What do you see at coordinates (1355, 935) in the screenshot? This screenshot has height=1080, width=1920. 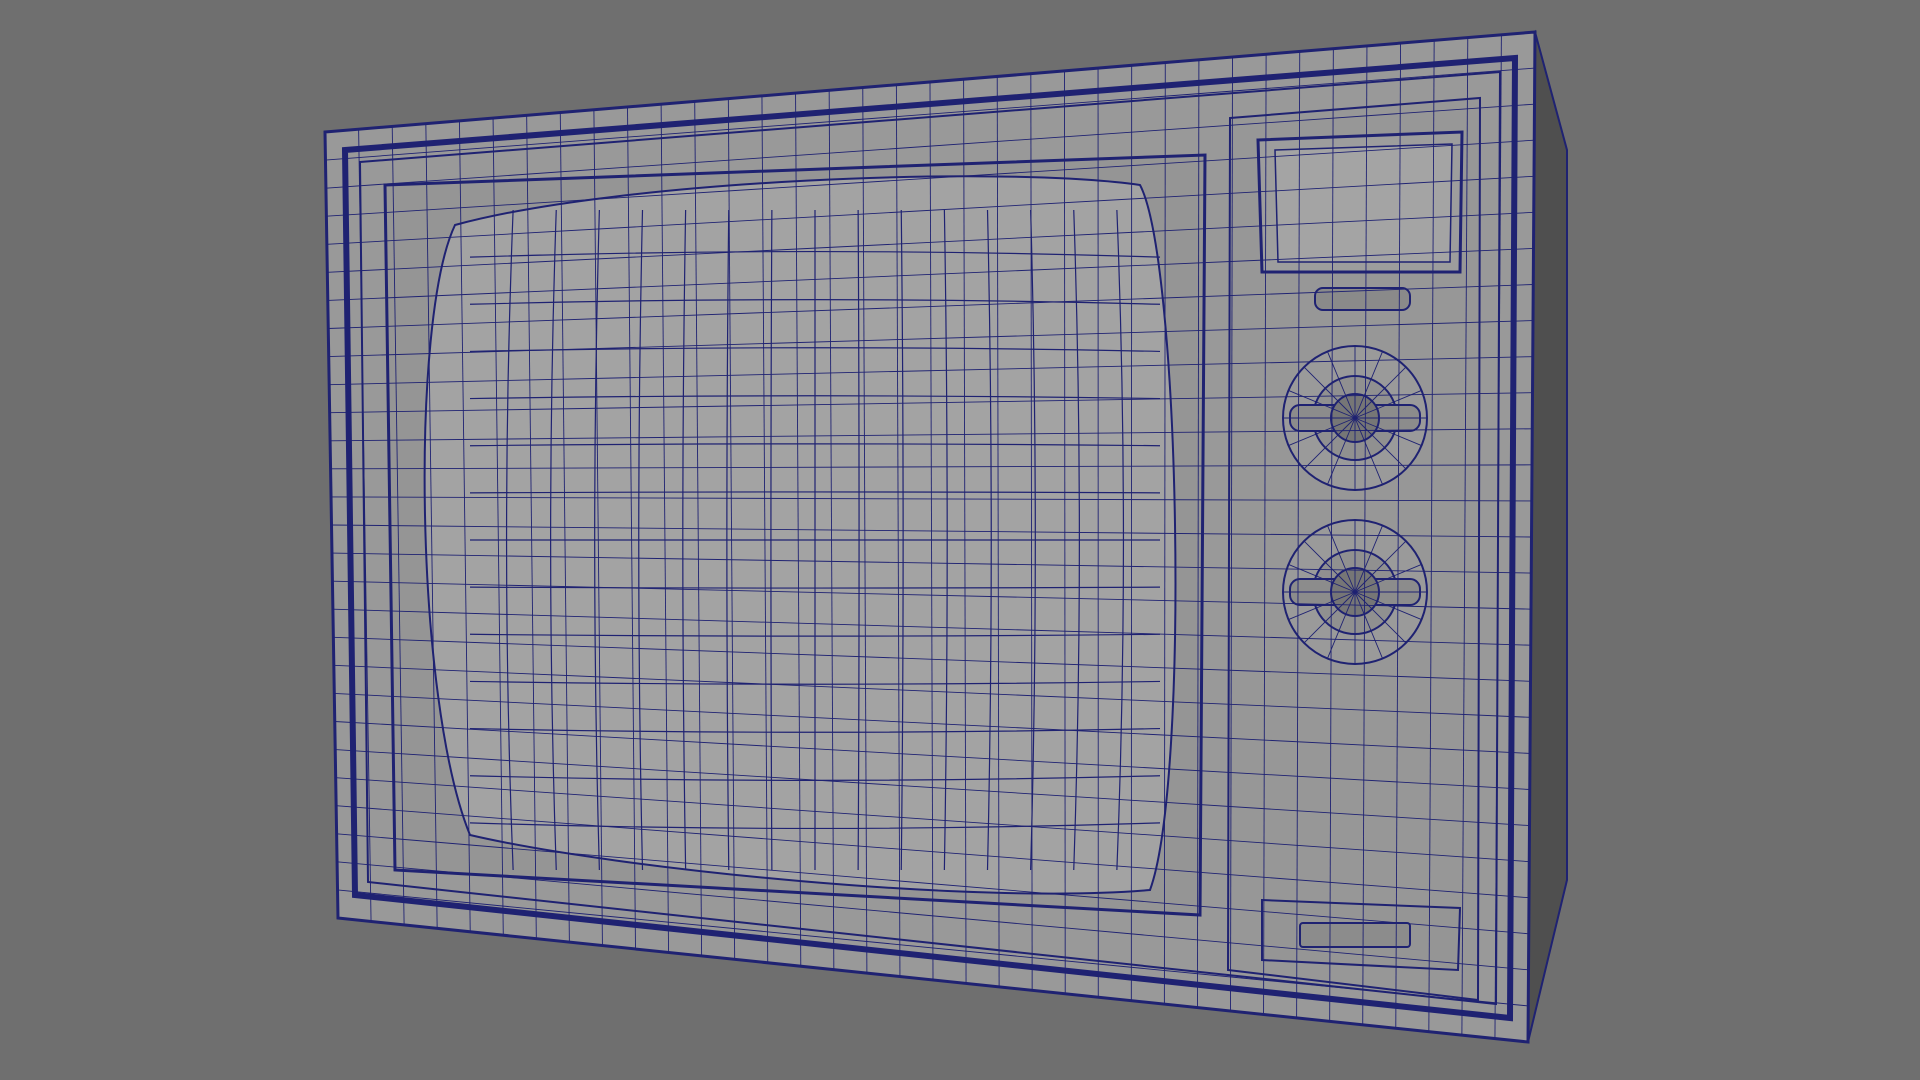 I see `power-switch` at bounding box center [1355, 935].